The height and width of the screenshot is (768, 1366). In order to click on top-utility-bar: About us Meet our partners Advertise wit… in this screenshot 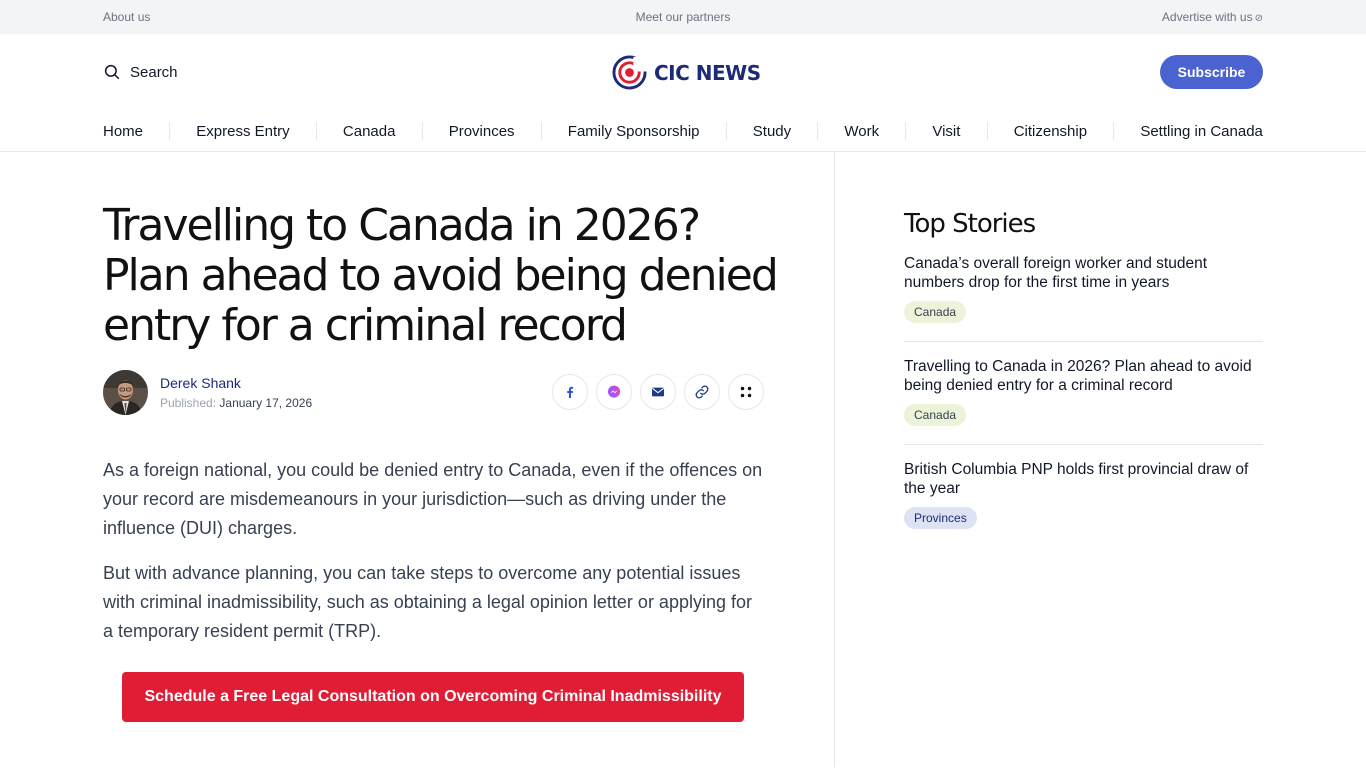, I will do `click(683, 17)`.